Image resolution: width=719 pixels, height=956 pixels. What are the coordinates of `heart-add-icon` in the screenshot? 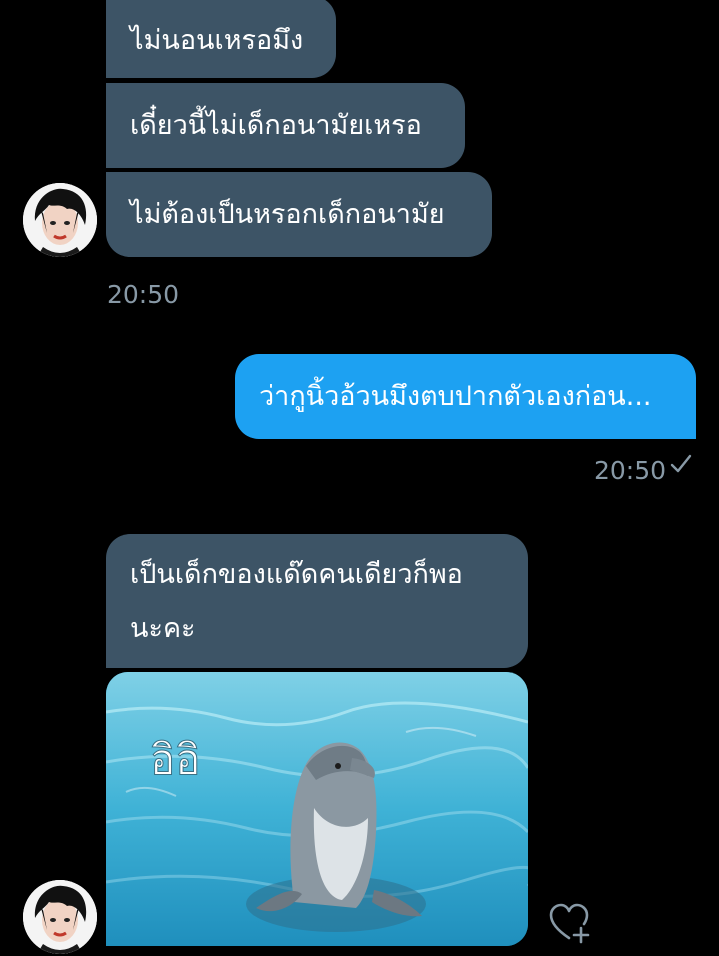 It's located at (570, 923).